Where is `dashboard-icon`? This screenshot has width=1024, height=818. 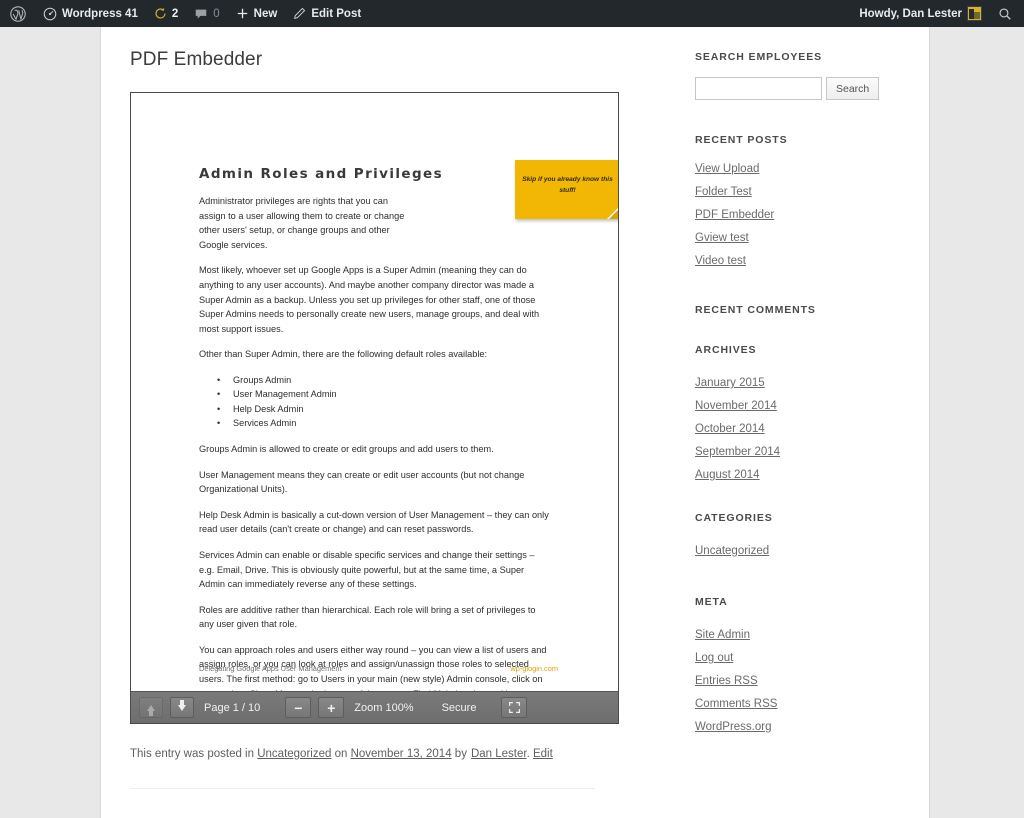 dashboard-icon is located at coordinates (50, 13).